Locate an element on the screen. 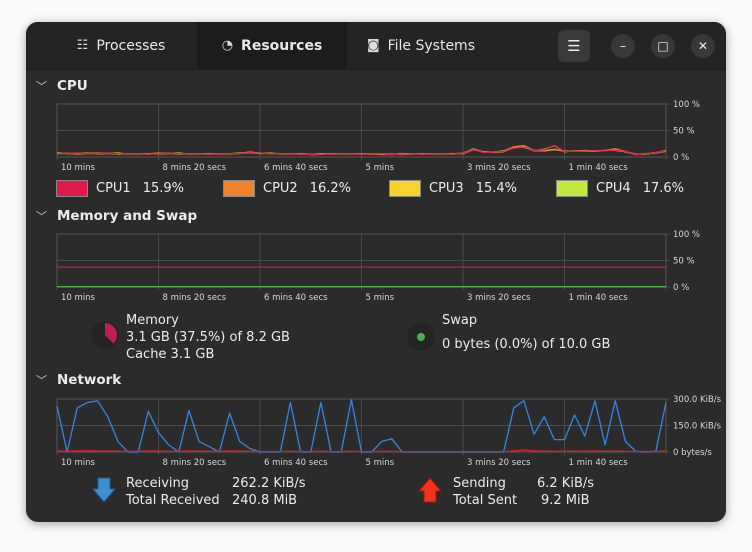 This screenshot has width=752, height=552. download-arrow-icon is located at coordinates (104, 490).